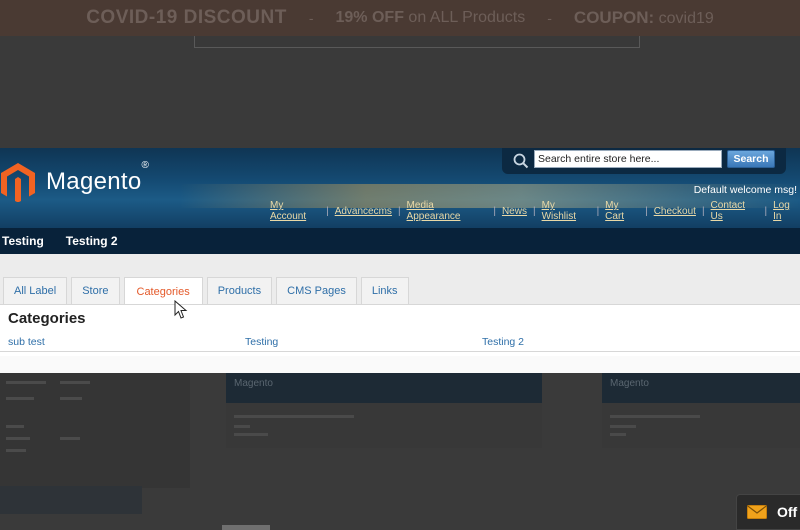  I want to click on link-contact-us: Contact Us, so click(735, 211).